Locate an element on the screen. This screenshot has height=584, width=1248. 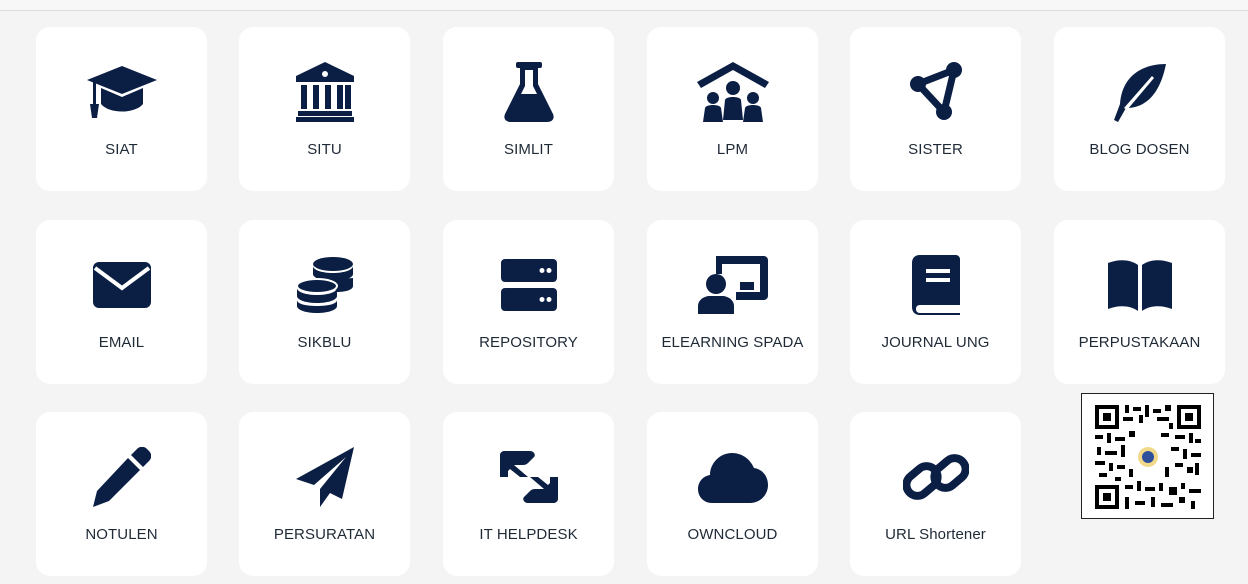
tile-label: SIMLIT is located at coordinates (528, 149).